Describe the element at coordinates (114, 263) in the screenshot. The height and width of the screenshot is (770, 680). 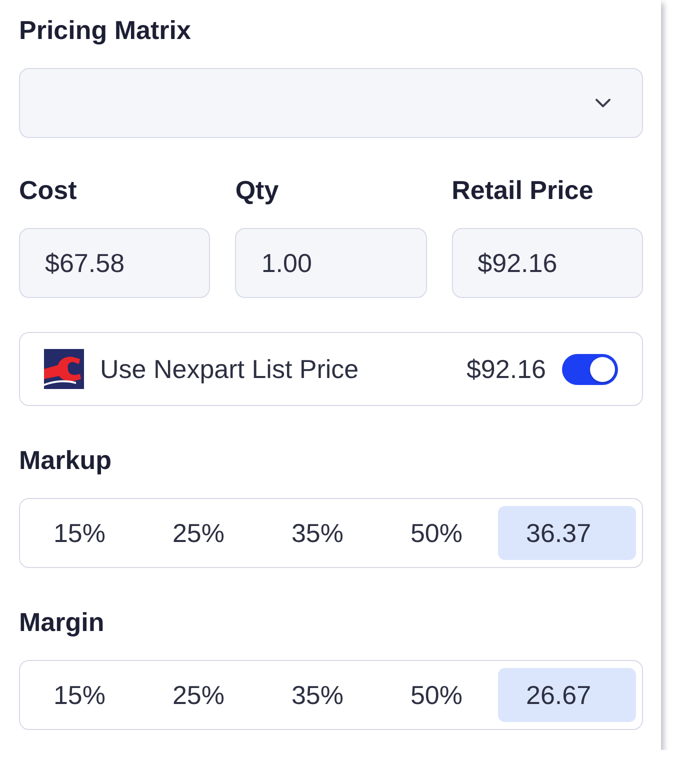
I see `input-field: $67.58` at that location.